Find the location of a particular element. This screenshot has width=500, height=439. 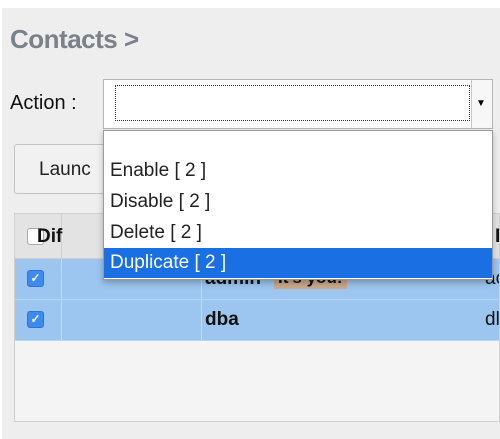

select-arrow-button: ▼ is located at coordinates (481, 104).